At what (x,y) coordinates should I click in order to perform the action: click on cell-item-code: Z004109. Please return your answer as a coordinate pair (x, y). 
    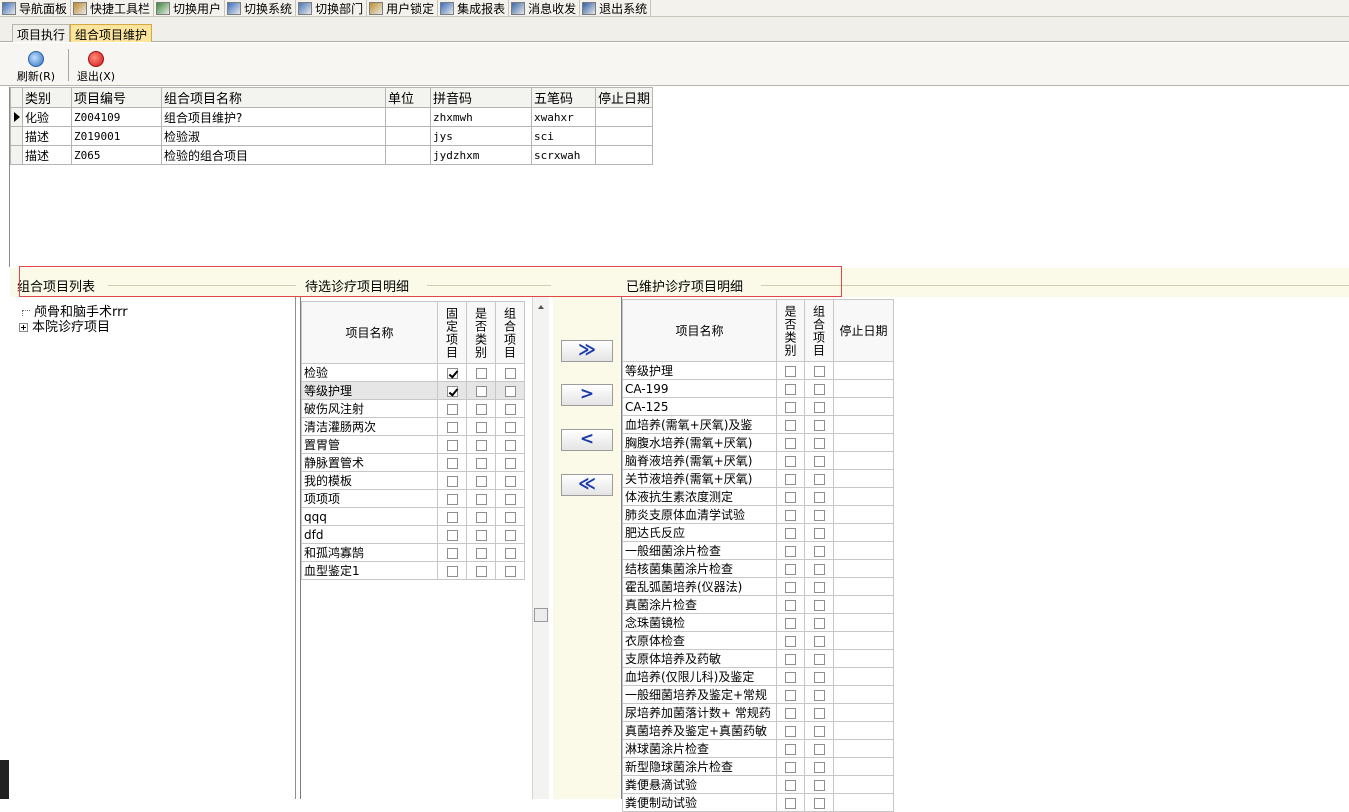
    Looking at the image, I should click on (116, 117).